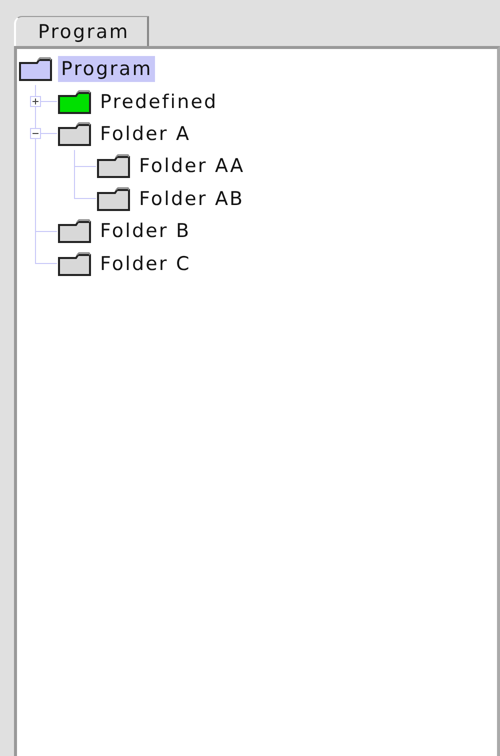 The image size is (500, 756). I want to click on tab: Program, so click(82, 31).